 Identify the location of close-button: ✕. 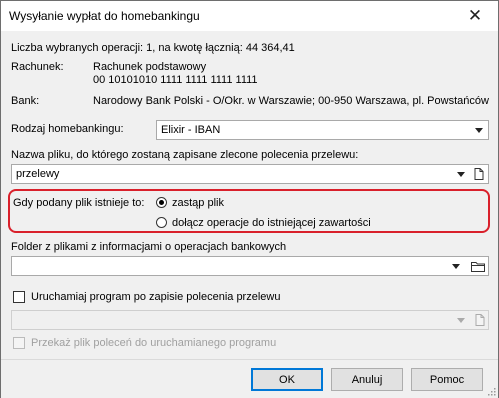
(475, 16).